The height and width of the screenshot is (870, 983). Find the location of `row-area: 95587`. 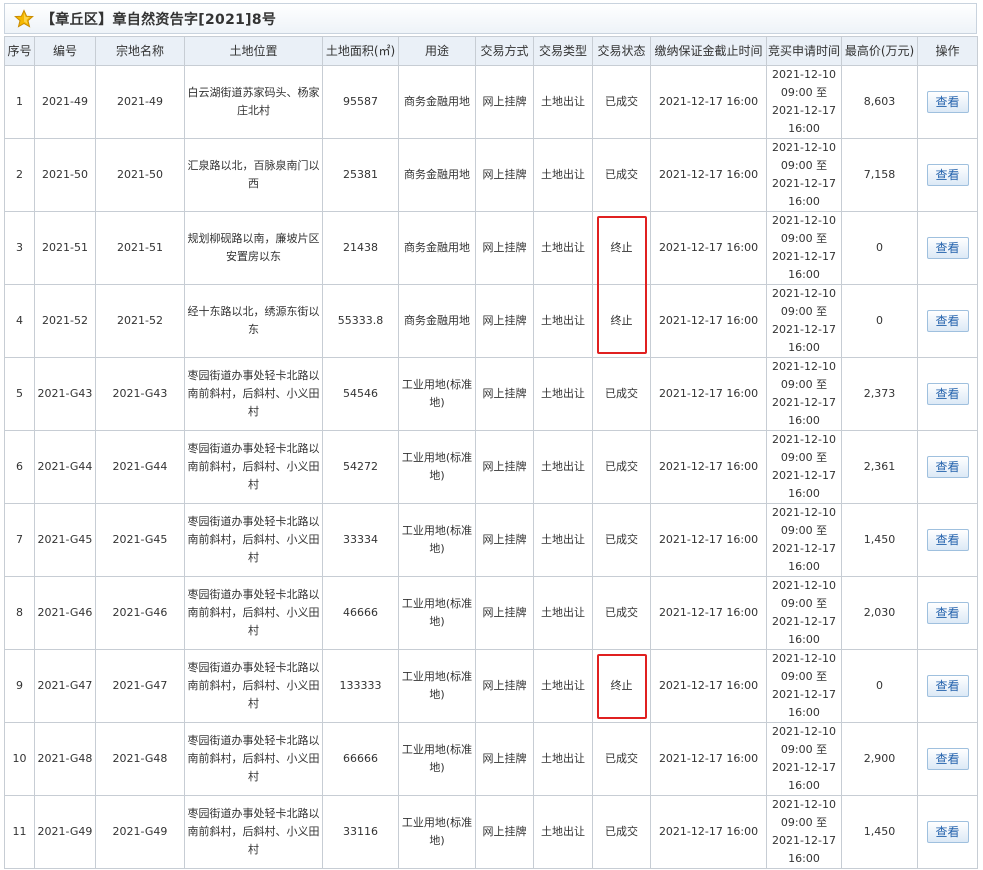

row-area: 95587 is located at coordinates (360, 102).